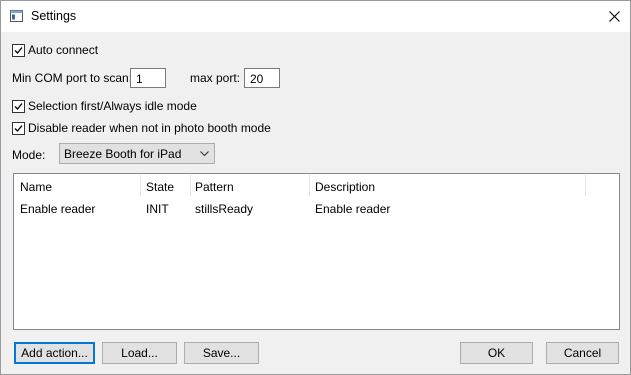 This screenshot has height=375, width=631. Describe the element at coordinates (353, 209) in the screenshot. I see `cell-description: Enable reader` at that location.